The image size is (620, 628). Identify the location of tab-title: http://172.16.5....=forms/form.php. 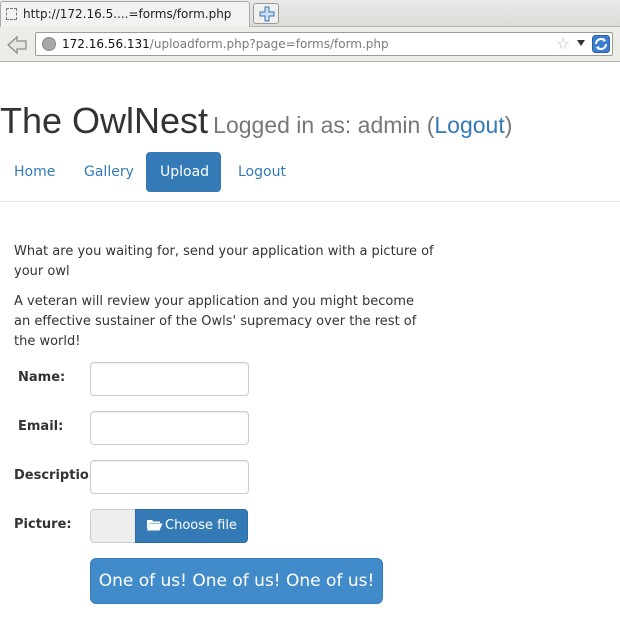
(127, 14).